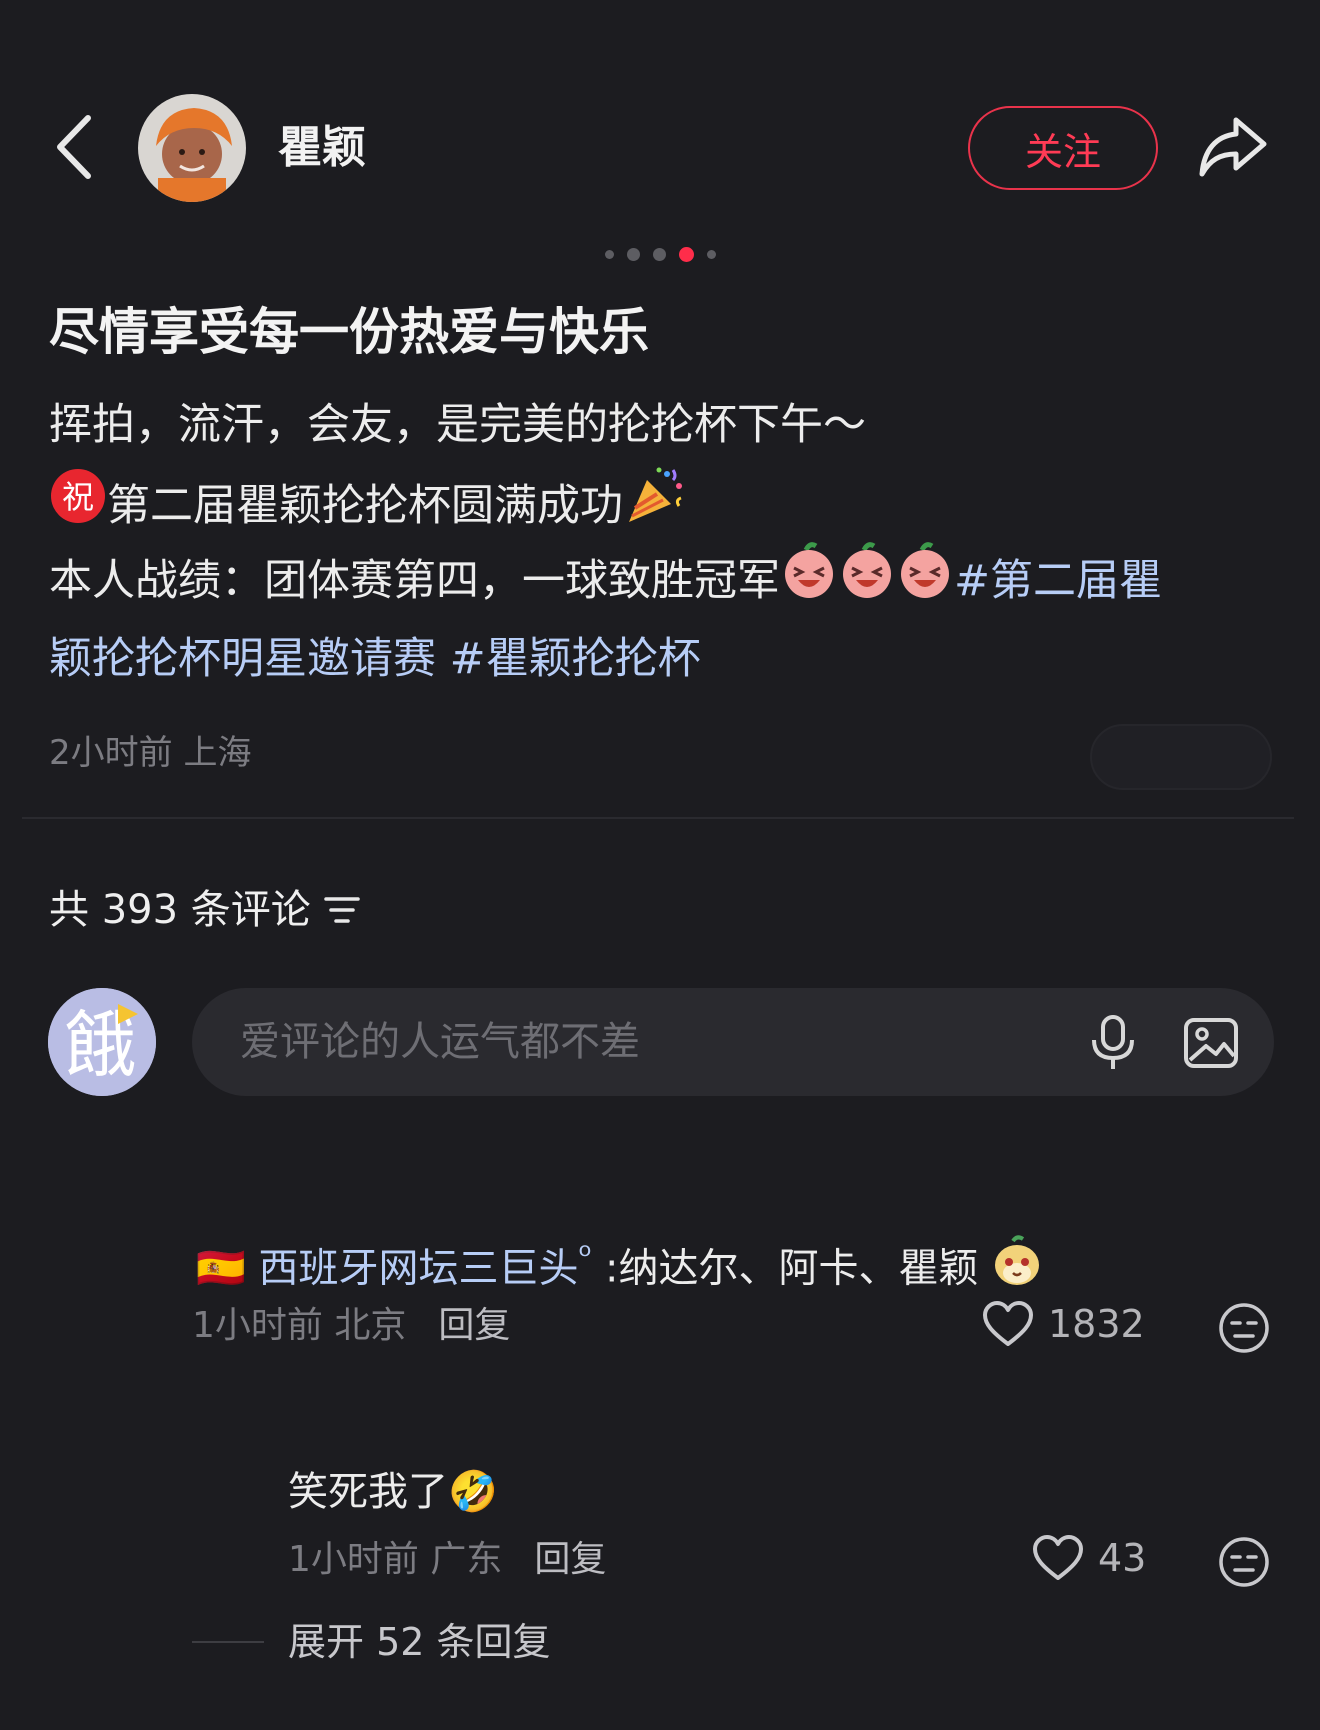 This screenshot has height=1730, width=1320. I want to click on comment-time-location: 1小时前 北京, so click(299, 1325).